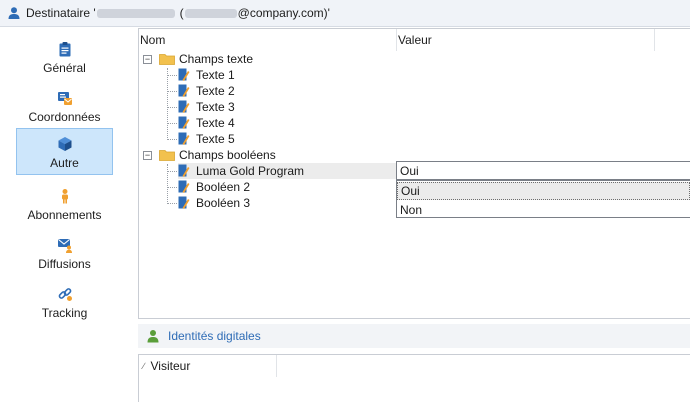 The image size is (690, 402). I want to click on sidebar-item-diffusions: Diffusions, so click(64, 253).